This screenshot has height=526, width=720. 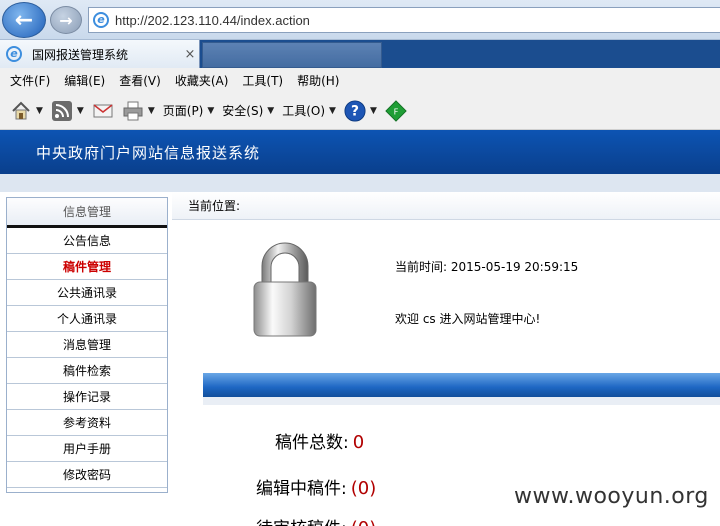 What do you see at coordinates (446, 206) in the screenshot?
I see `breadcrumb: 当前位置:` at bounding box center [446, 206].